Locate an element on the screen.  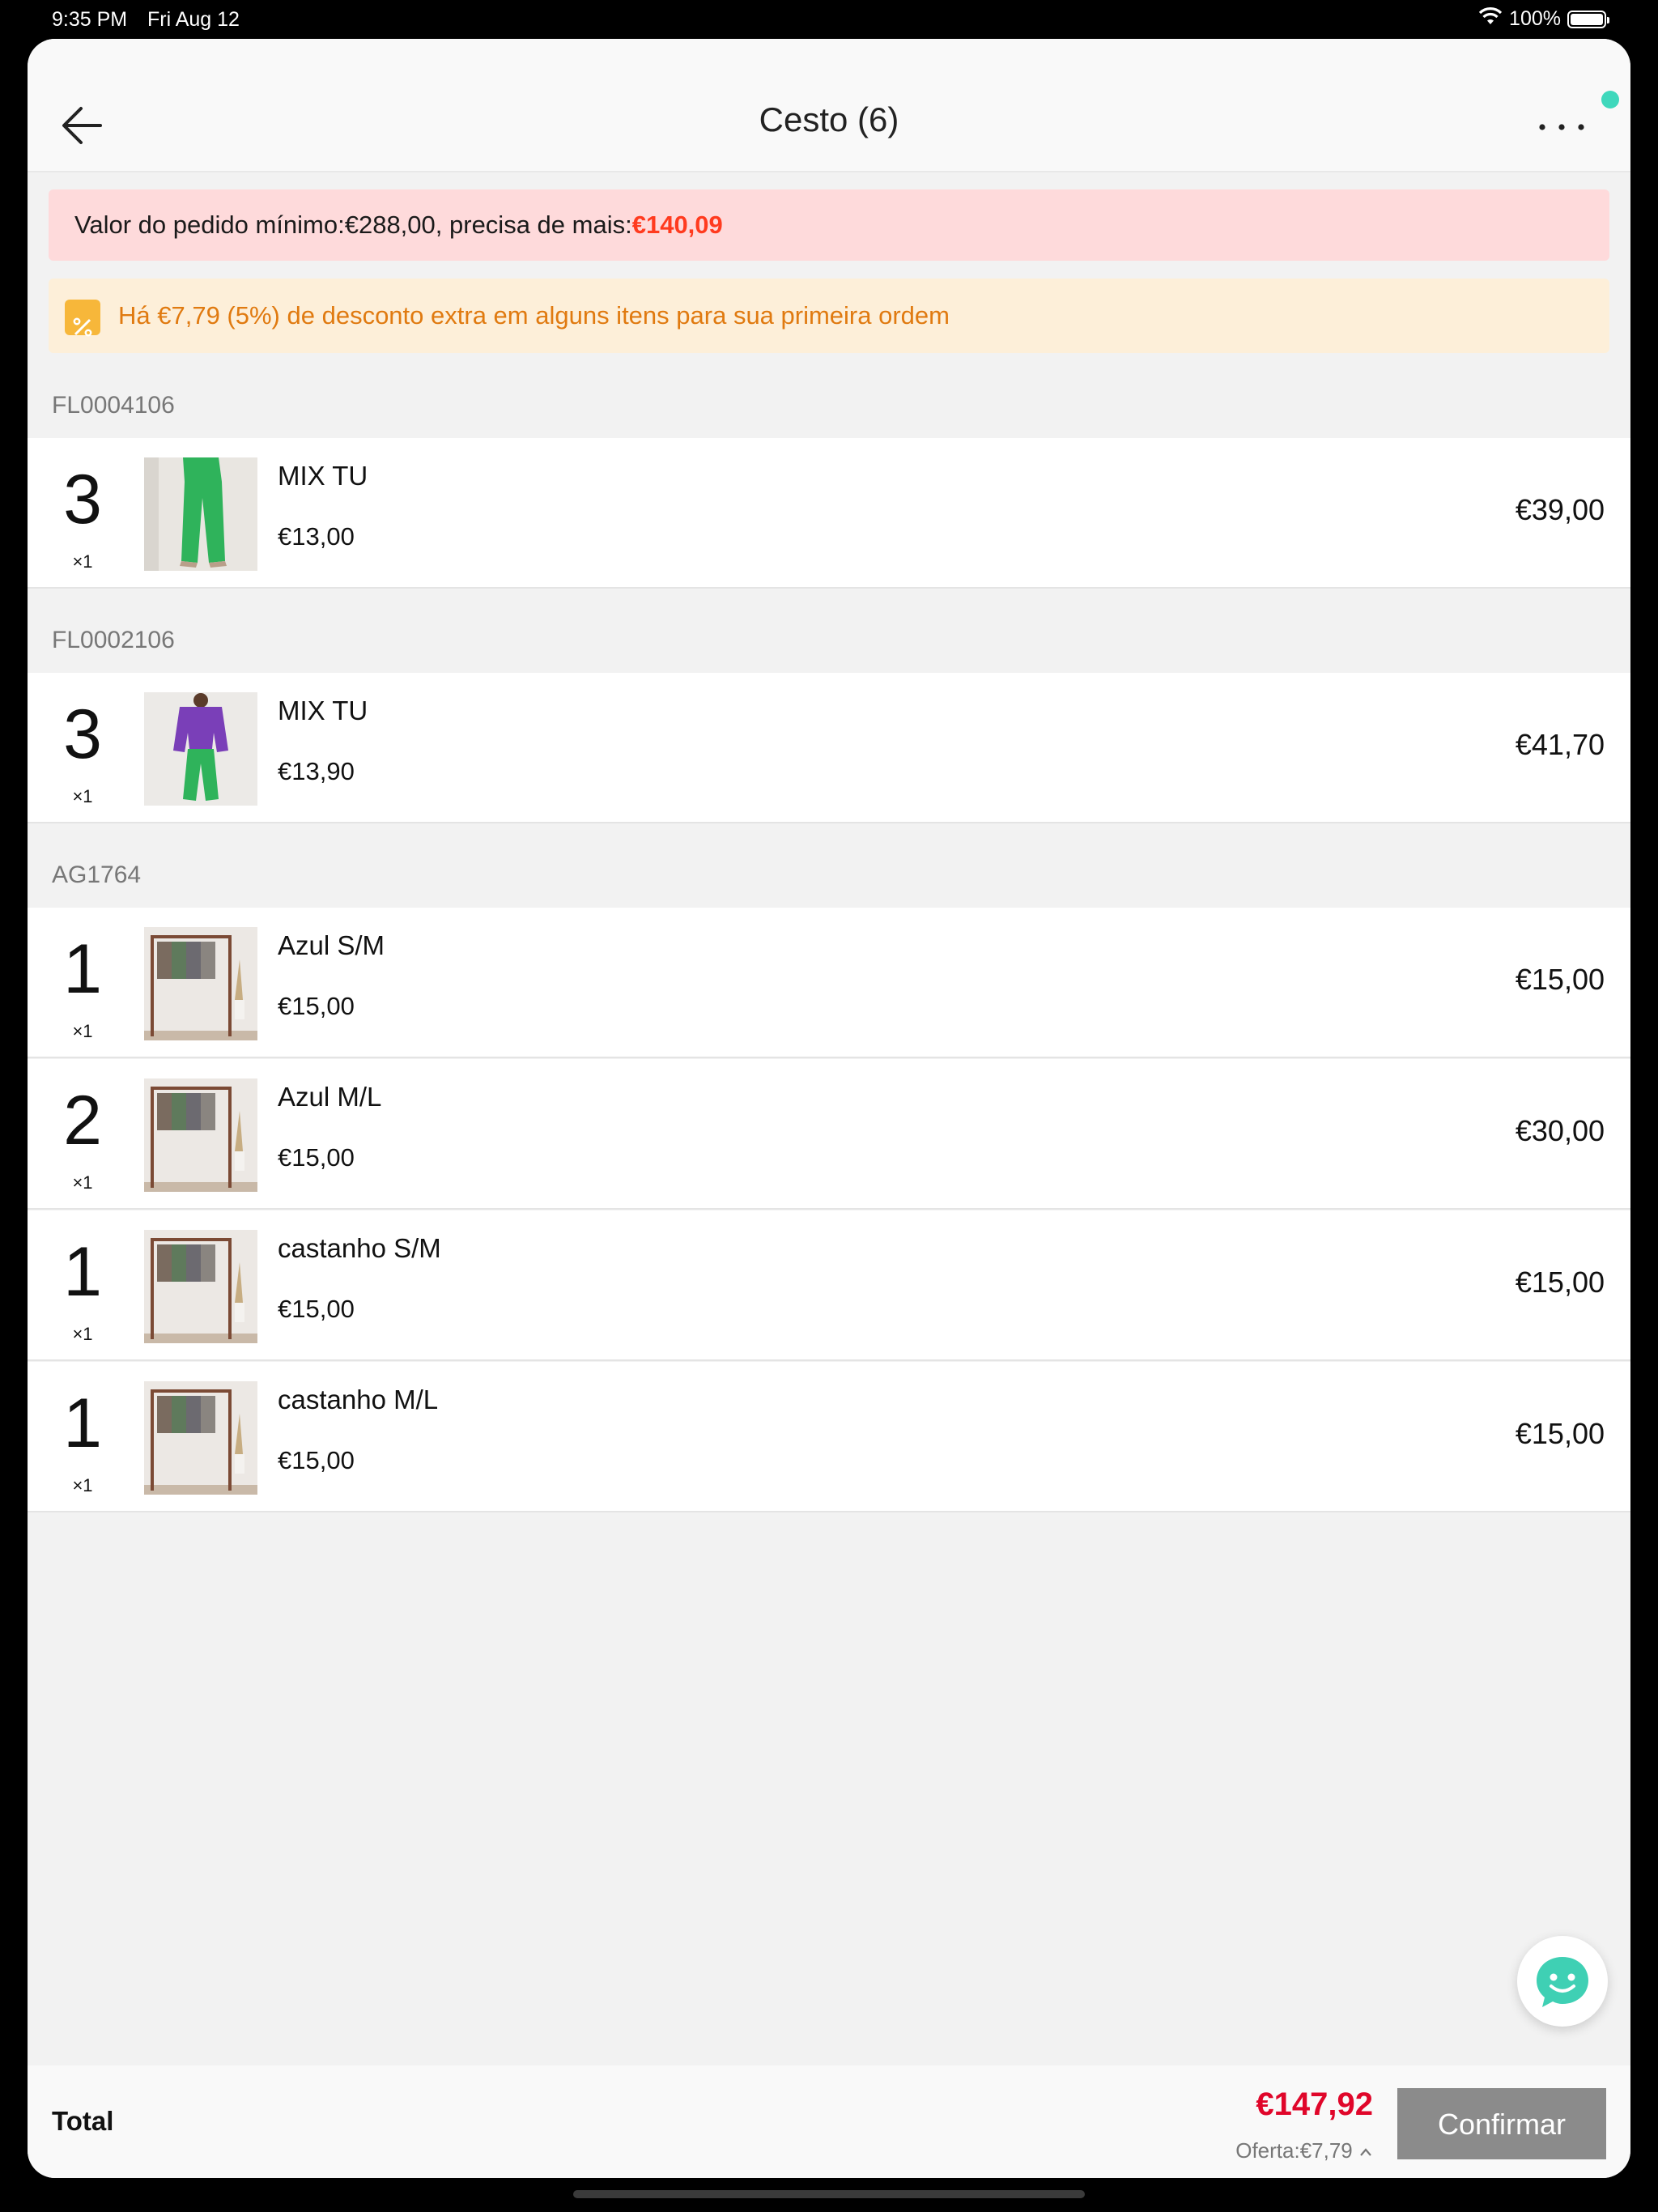
cart-item: 1 ×1 castanho S/M €15,00 €15,00 is located at coordinates (829, 1286).